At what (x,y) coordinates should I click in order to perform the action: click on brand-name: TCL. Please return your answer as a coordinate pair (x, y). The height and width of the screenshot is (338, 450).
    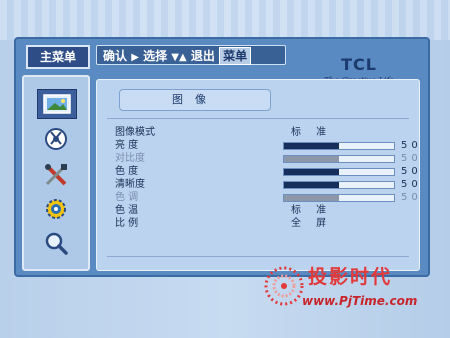
    Looking at the image, I should click on (359, 64).